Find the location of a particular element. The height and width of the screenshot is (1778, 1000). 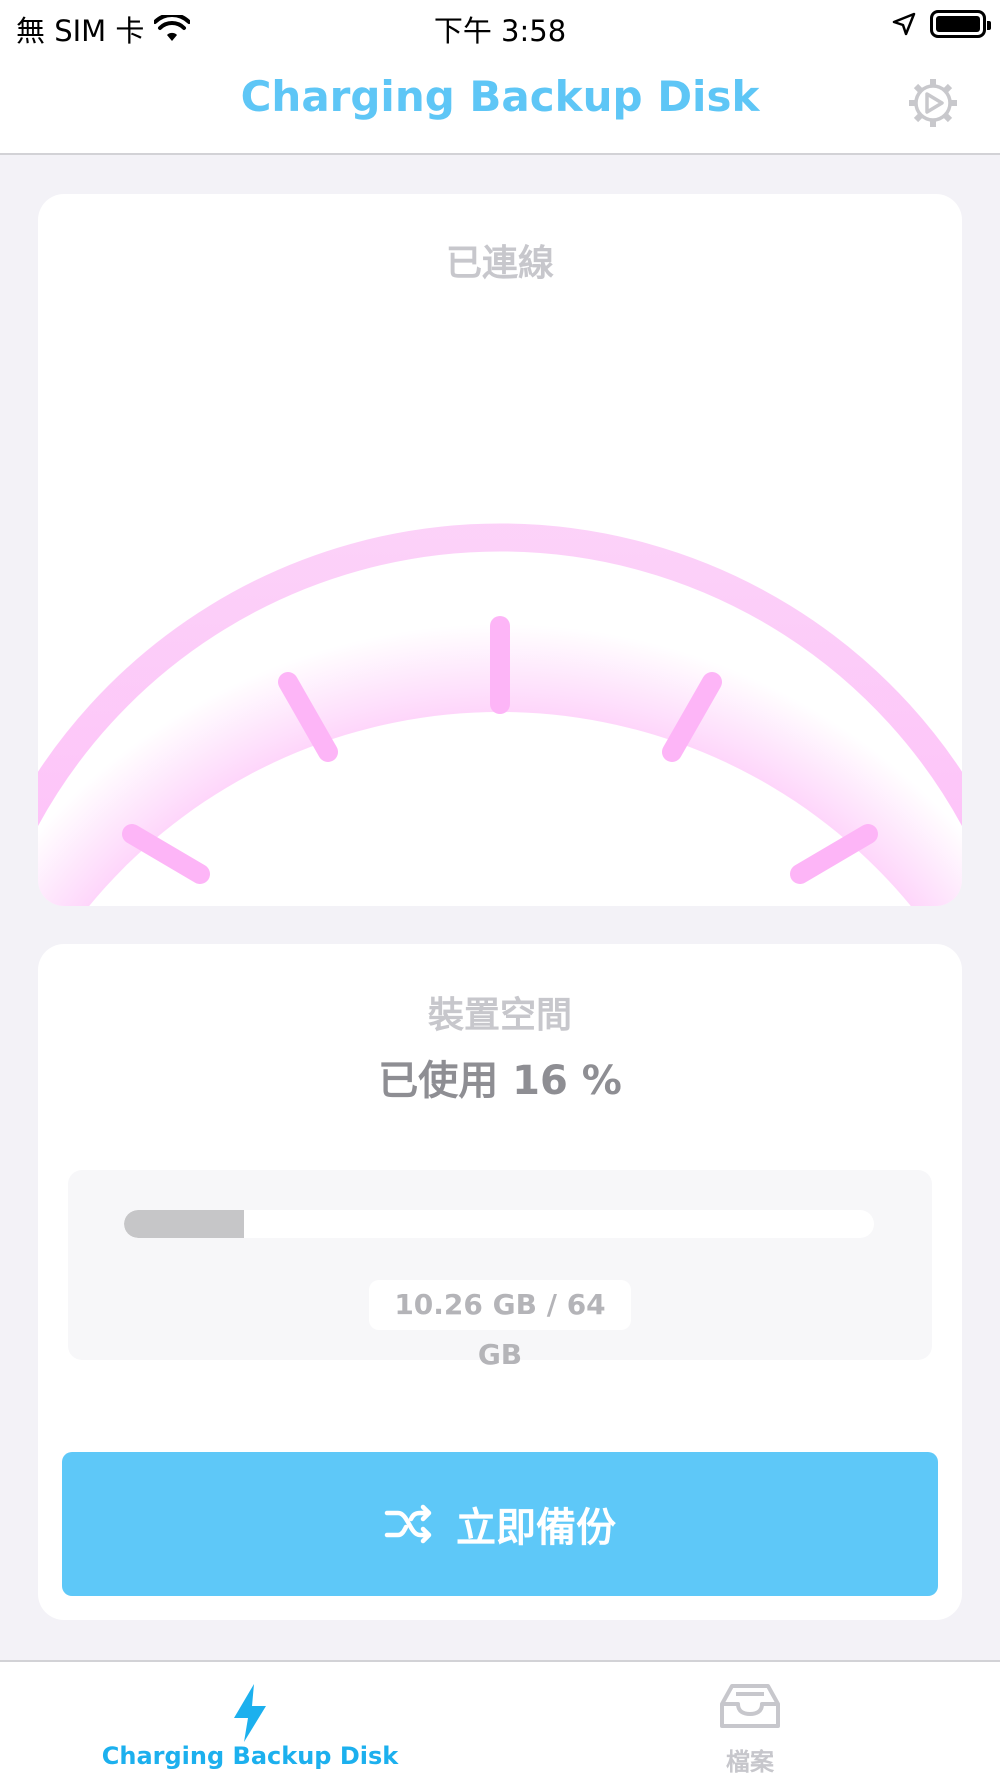

tab-bar: Charging Backup Disk 檔案 is located at coordinates (500, 1719).